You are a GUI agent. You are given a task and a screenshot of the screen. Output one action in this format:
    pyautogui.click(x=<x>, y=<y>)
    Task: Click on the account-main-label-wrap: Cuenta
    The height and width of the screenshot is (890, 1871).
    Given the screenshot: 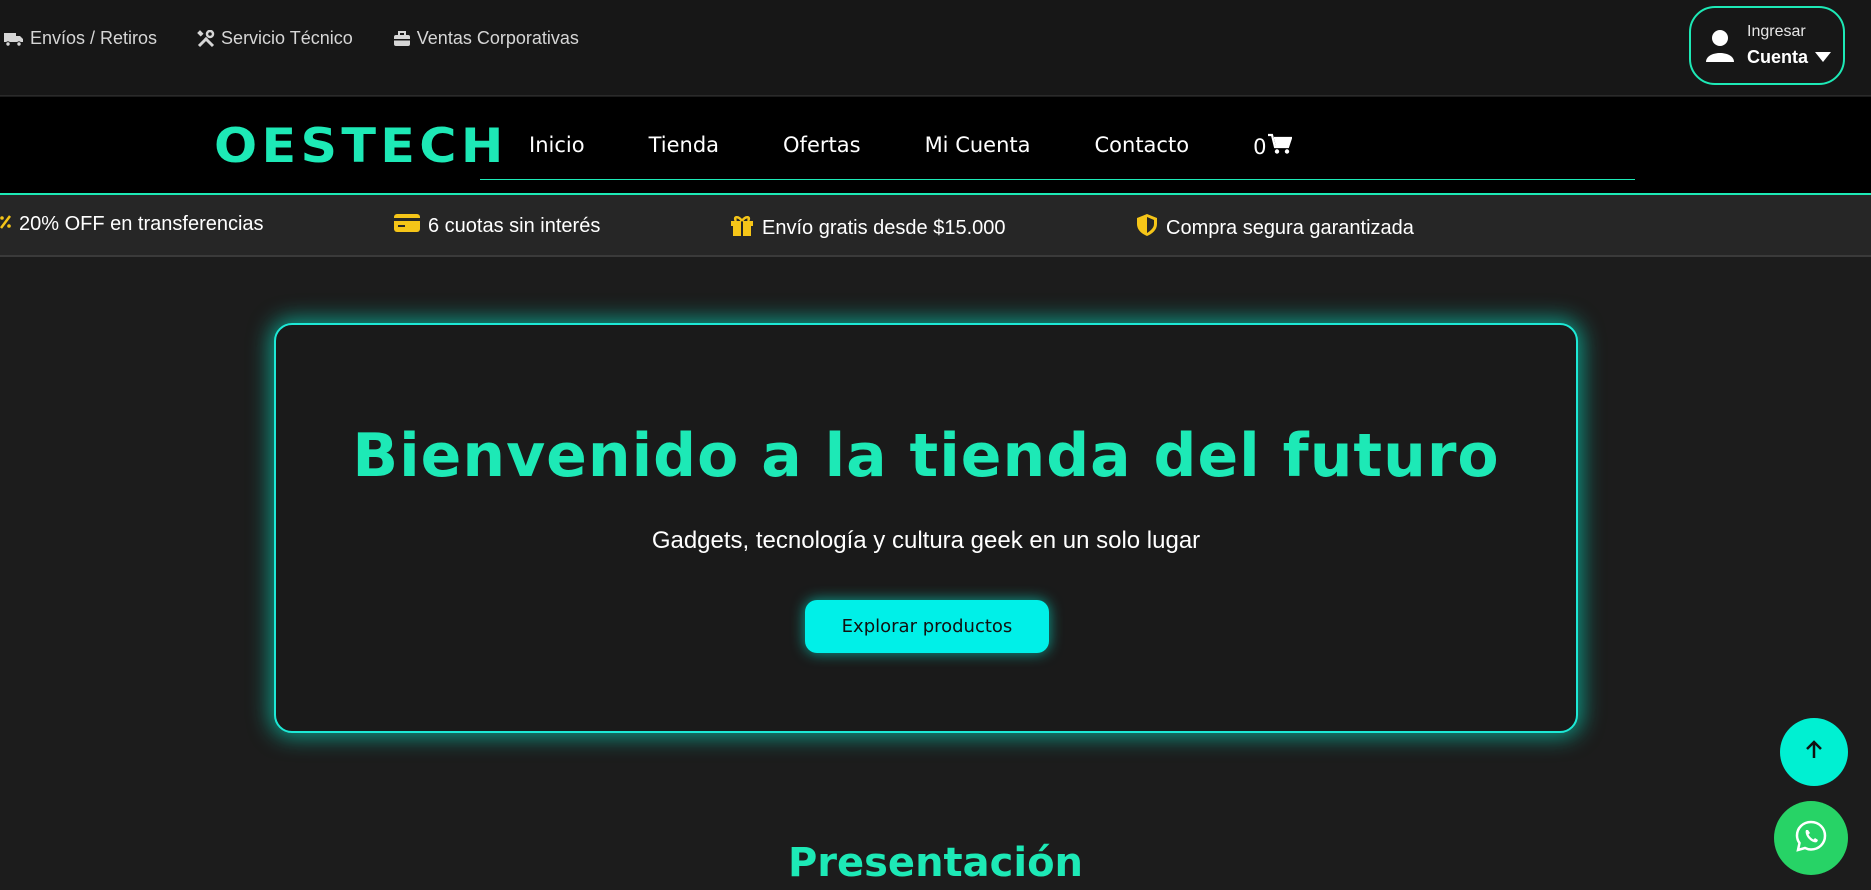 What is the action you would take?
    pyautogui.click(x=1789, y=57)
    